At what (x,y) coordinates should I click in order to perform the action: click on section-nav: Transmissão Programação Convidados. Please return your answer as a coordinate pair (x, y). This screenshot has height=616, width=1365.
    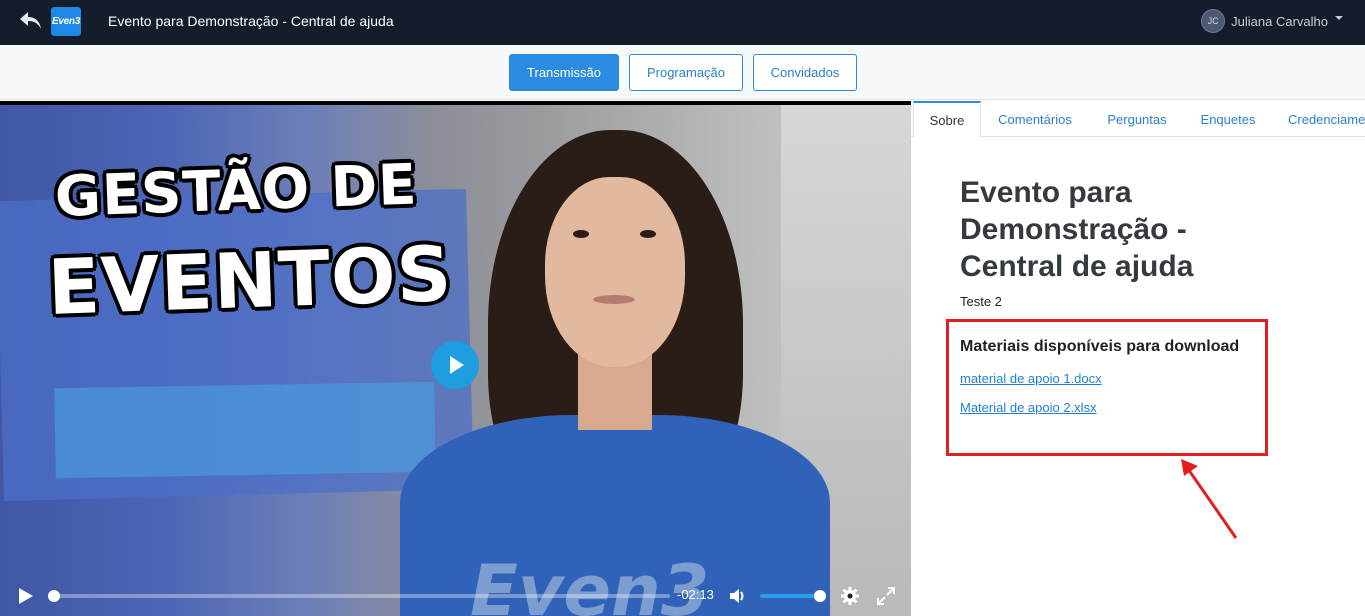
    Looking at the image, I should click on (682, 72).